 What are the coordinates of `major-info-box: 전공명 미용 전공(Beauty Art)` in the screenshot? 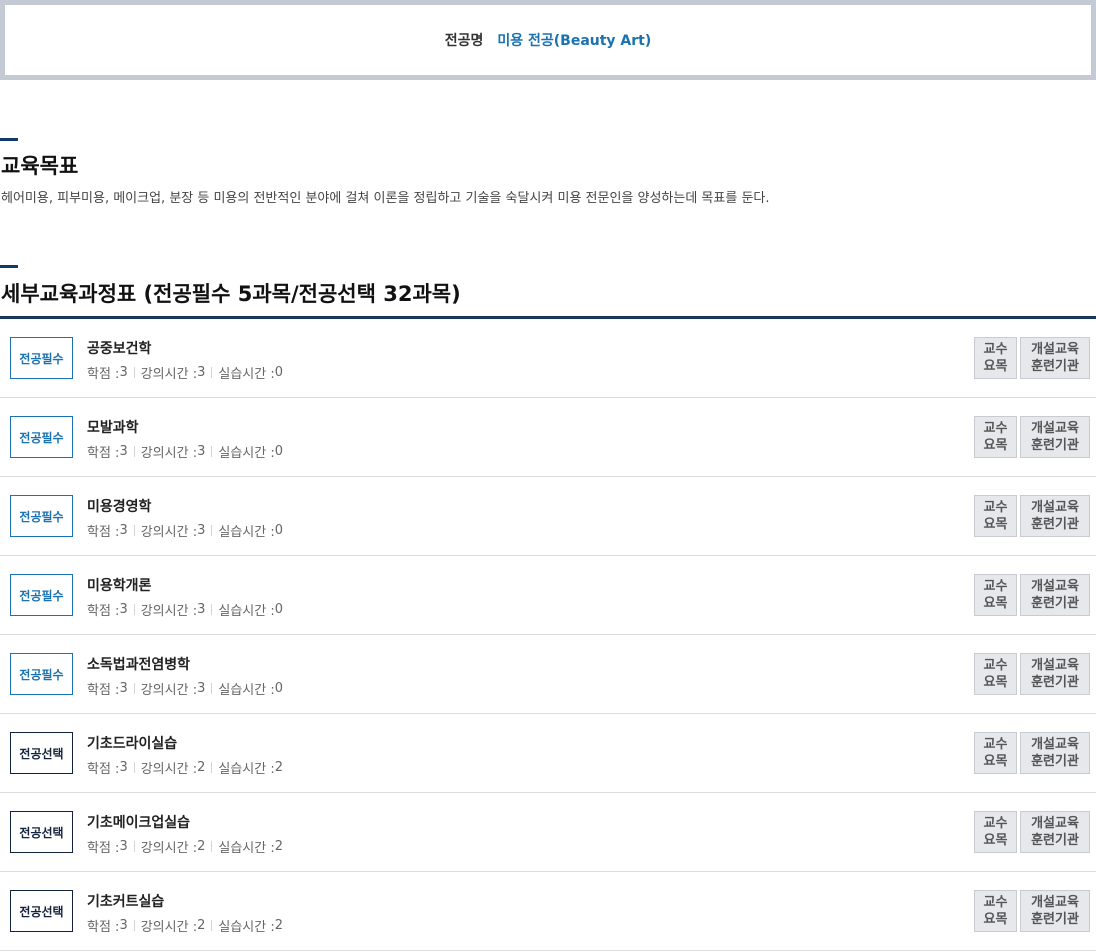 It's located at (548, 40).